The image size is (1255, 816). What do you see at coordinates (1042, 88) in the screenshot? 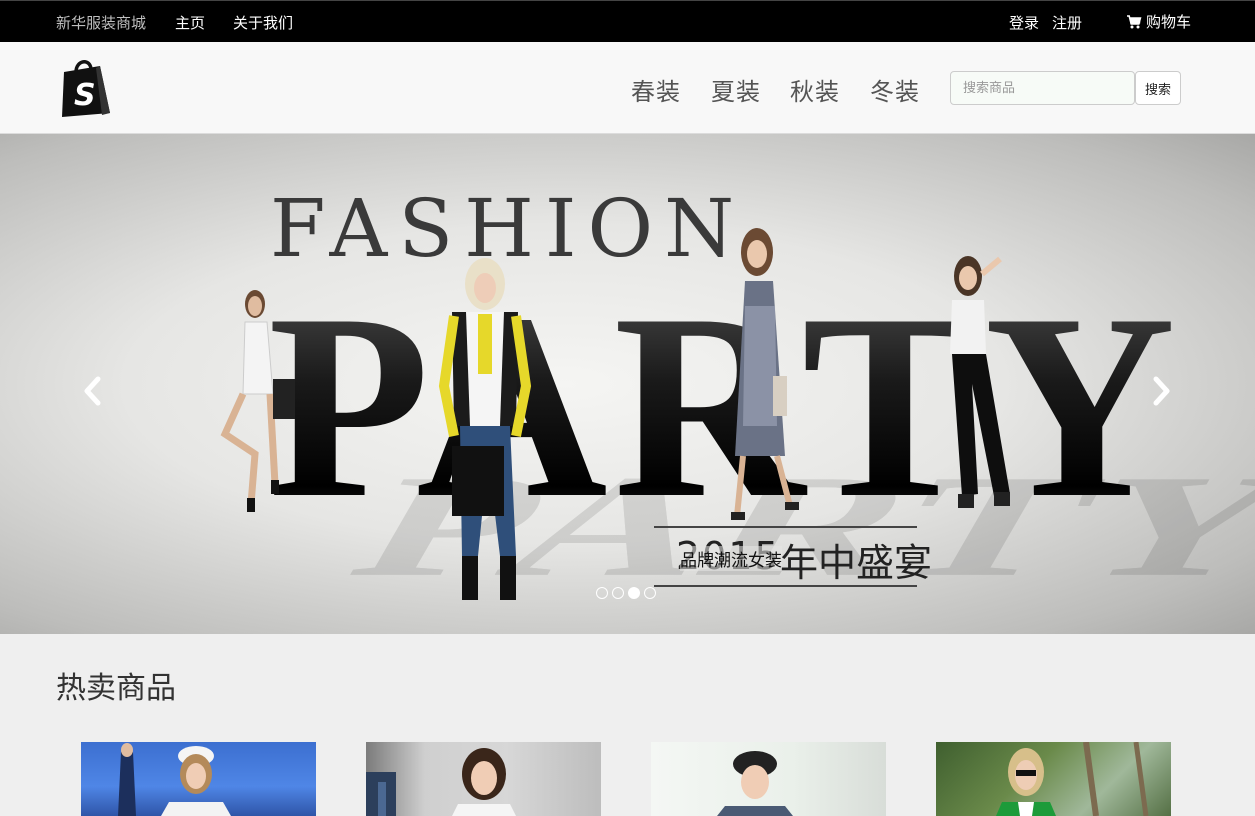
I see `search-input` at bounding box center [1042, 88].